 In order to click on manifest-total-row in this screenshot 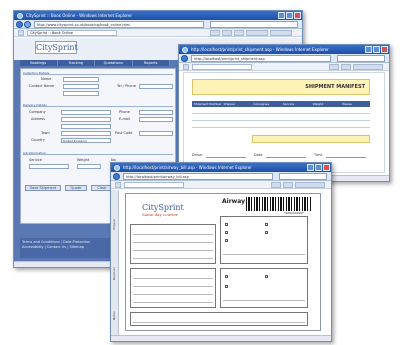, I will do `click(311, 139)`.